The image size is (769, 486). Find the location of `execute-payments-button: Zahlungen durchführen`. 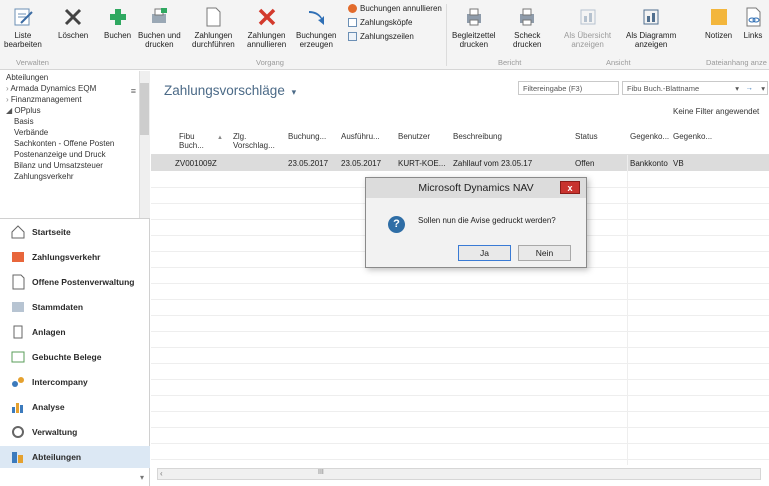

execute-payments-button: Zahlungen durchführen is located at coordinates (213, 27).